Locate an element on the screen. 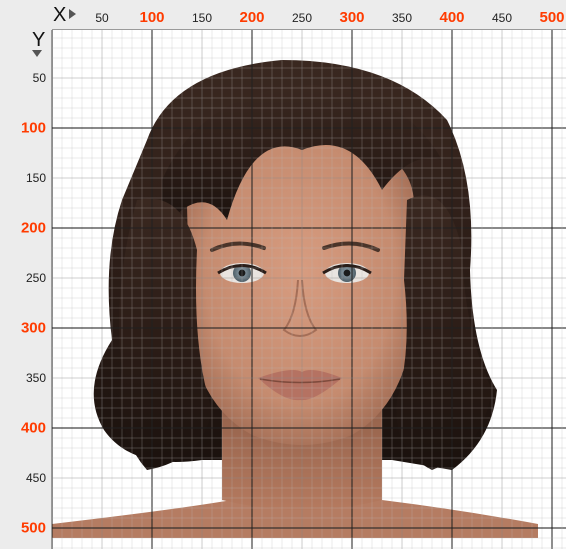 This screenshot has height=549, width=566. x-tick-label: 350 is located at coordinates (402, 18).